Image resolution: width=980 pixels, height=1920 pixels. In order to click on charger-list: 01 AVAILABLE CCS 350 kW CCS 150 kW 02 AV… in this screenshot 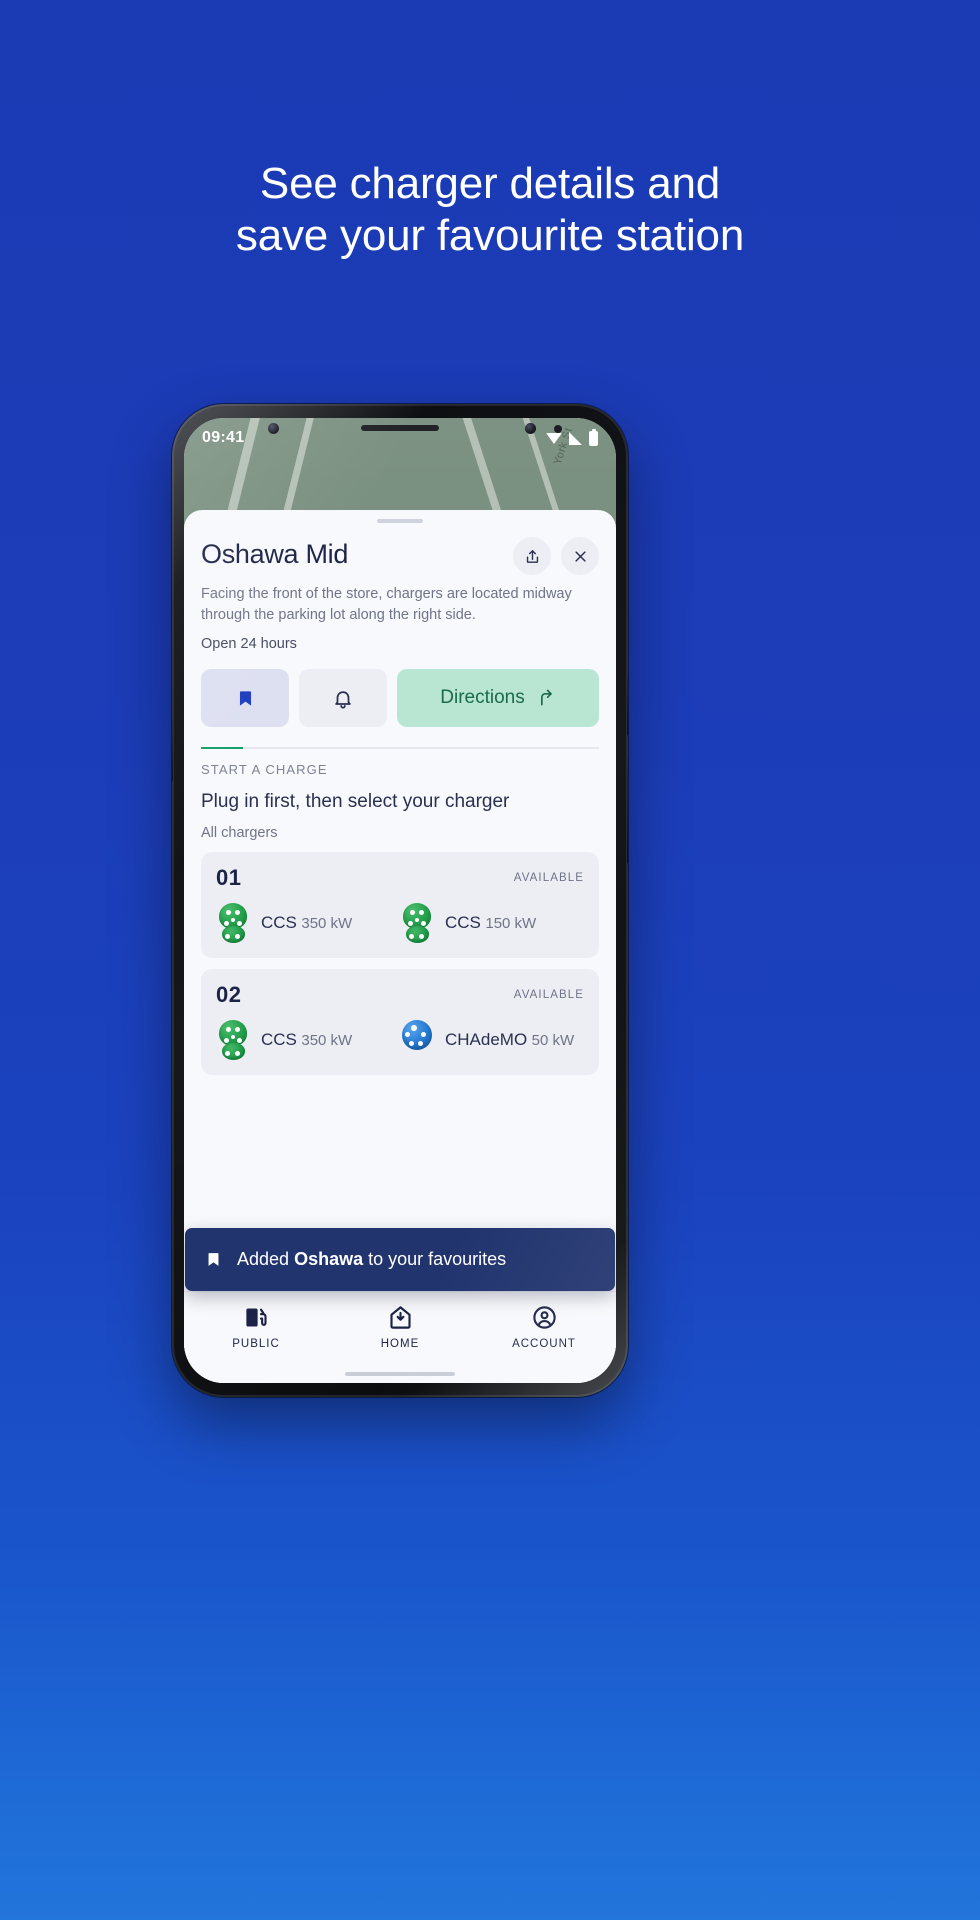, I will do `click(400, 963)`.